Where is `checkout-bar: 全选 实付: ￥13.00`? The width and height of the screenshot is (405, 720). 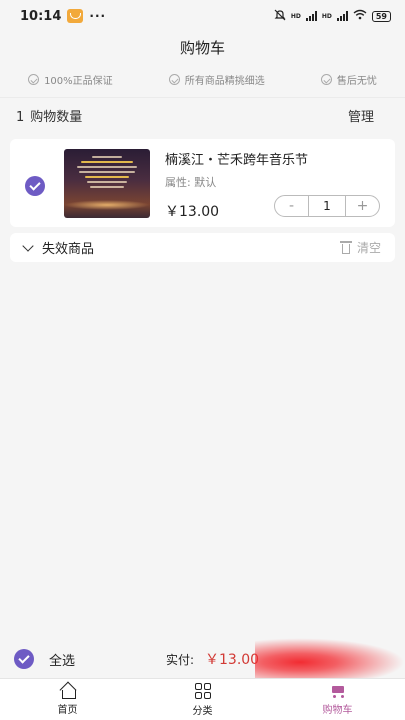
checkout-bar: 全选 实付: ￥13.00 is located at coordinates (202, 660).